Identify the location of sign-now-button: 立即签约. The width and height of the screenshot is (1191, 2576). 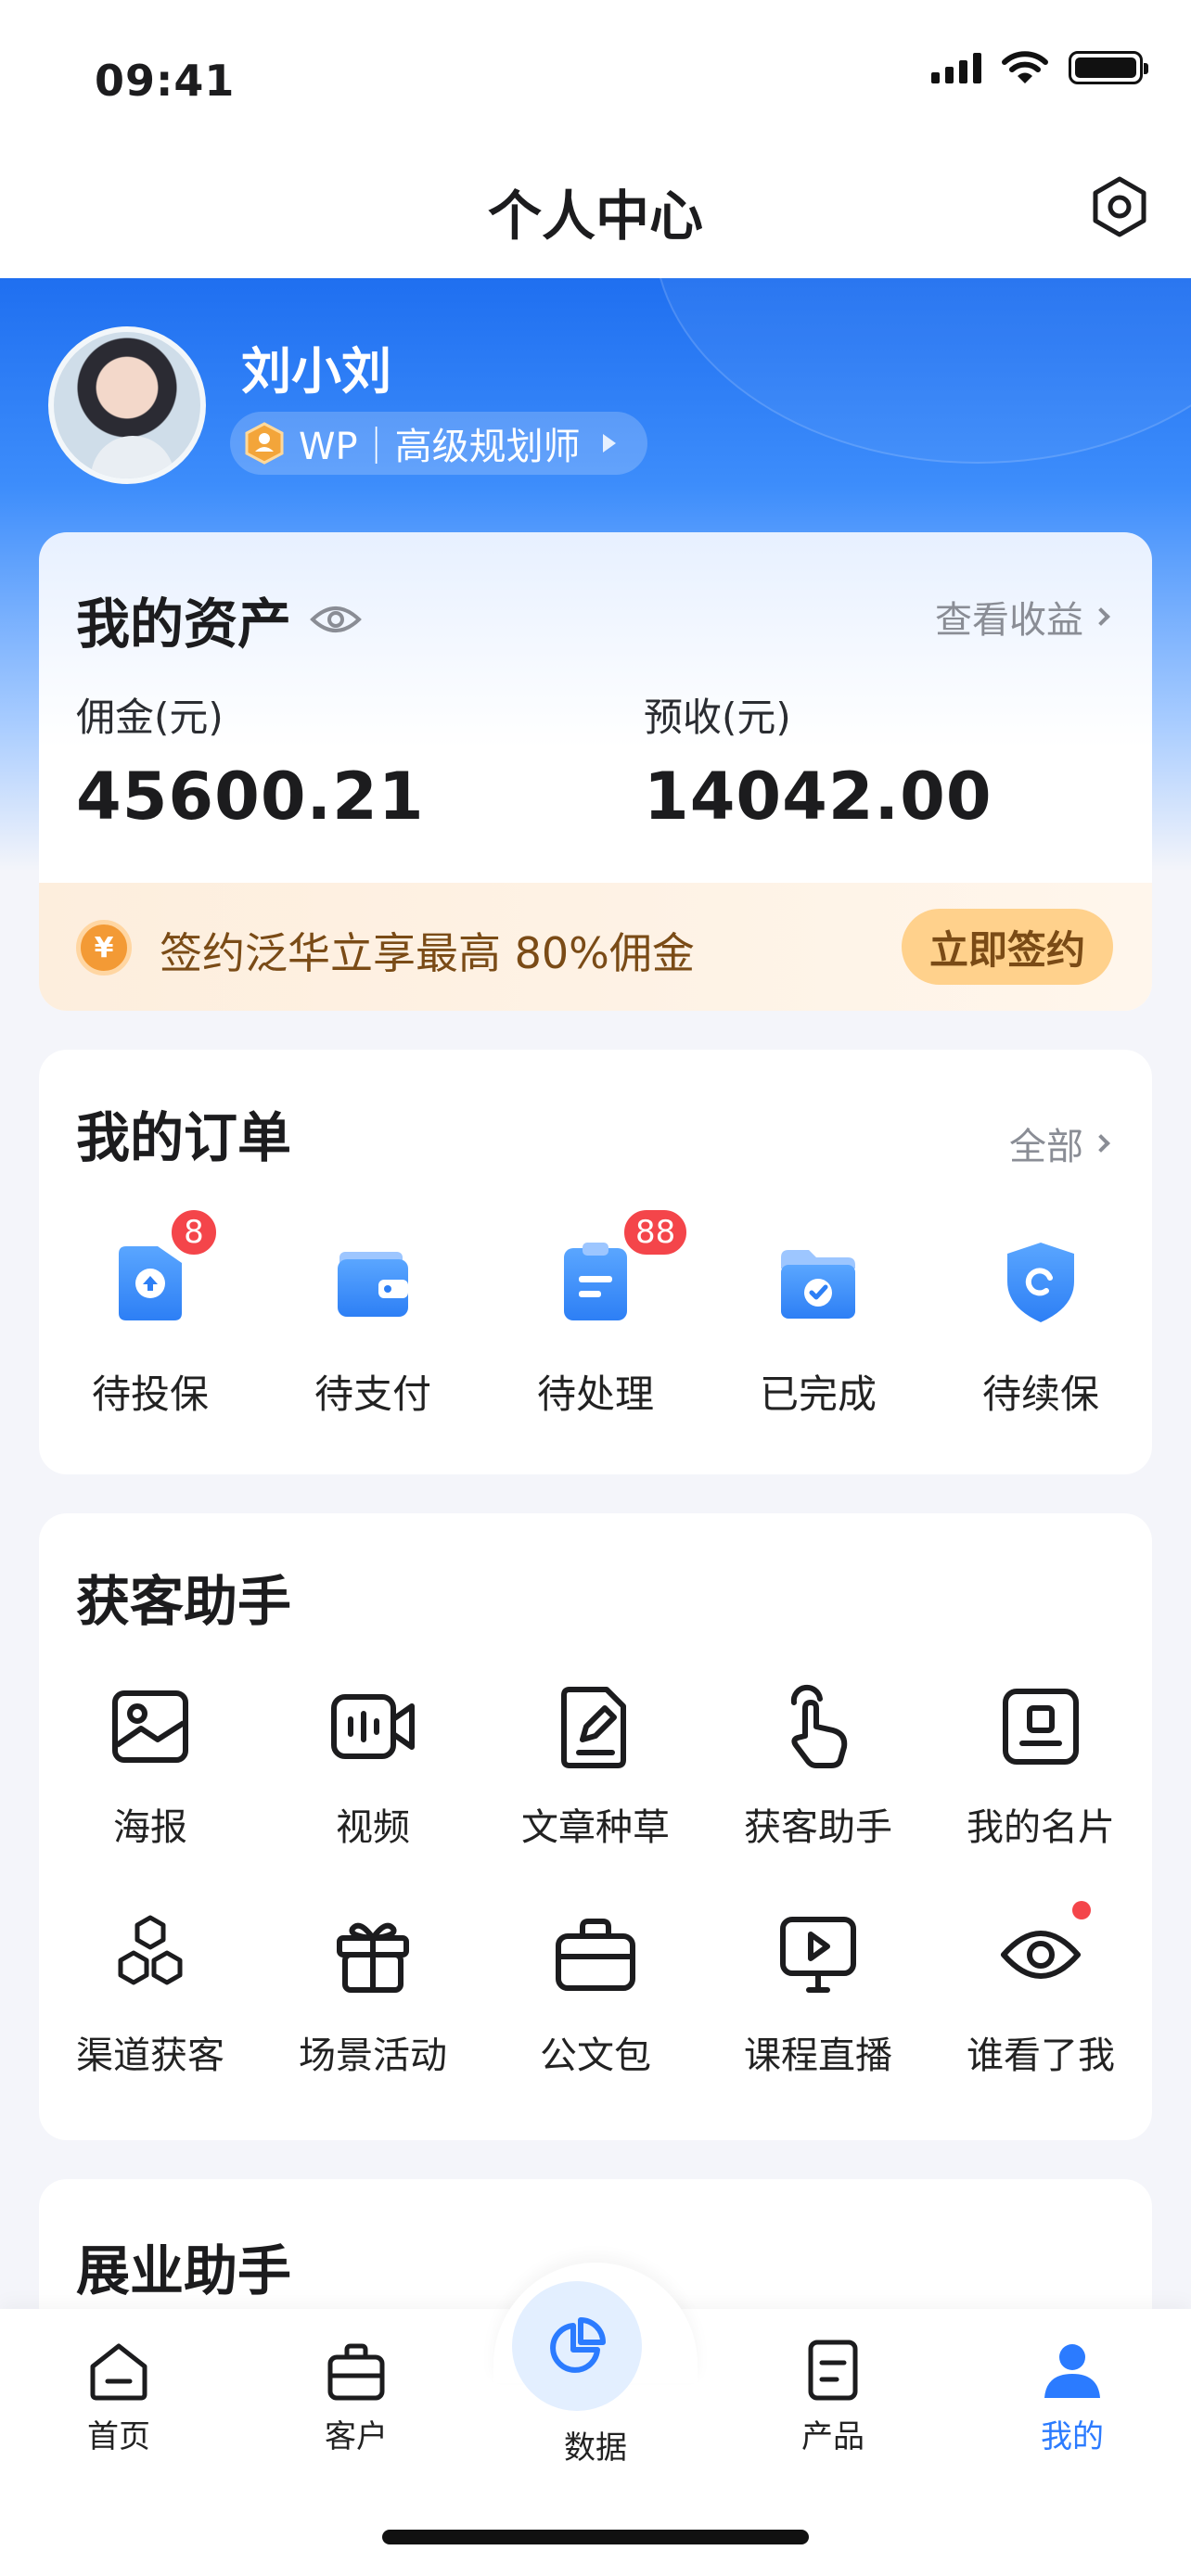
(1007, 947).